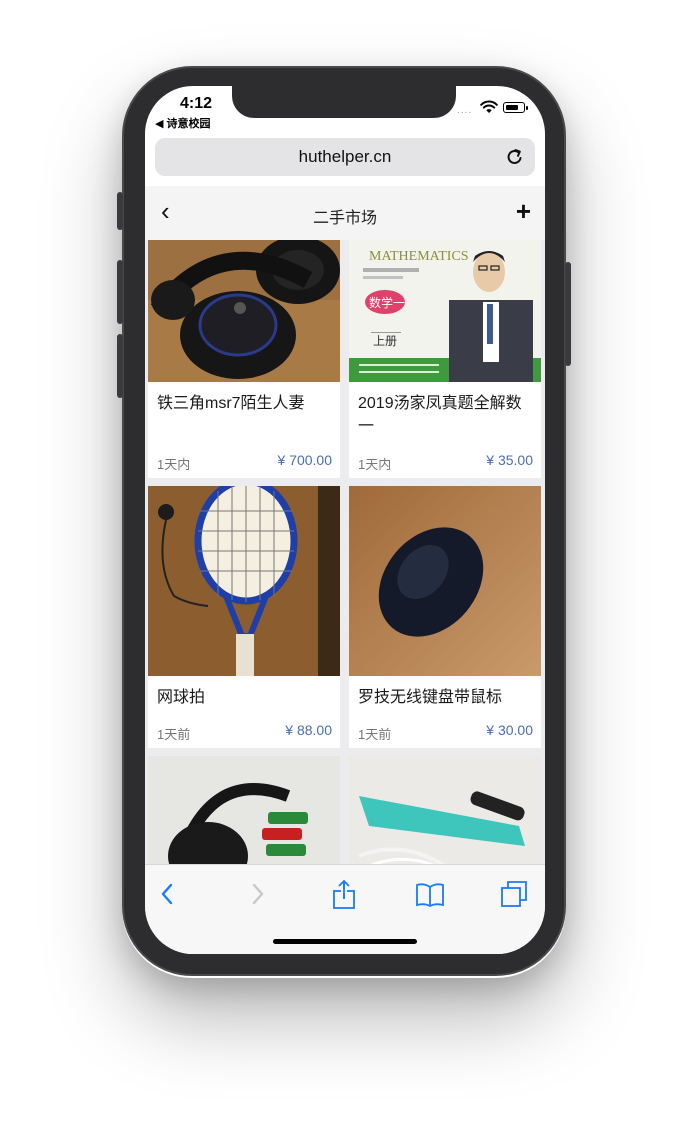 This screenshot has height=1136, width=688. What do you see at coordinates (430, 894) in the screenshot?
I see `bookmarks-icon` at bounding box center [430, 894].